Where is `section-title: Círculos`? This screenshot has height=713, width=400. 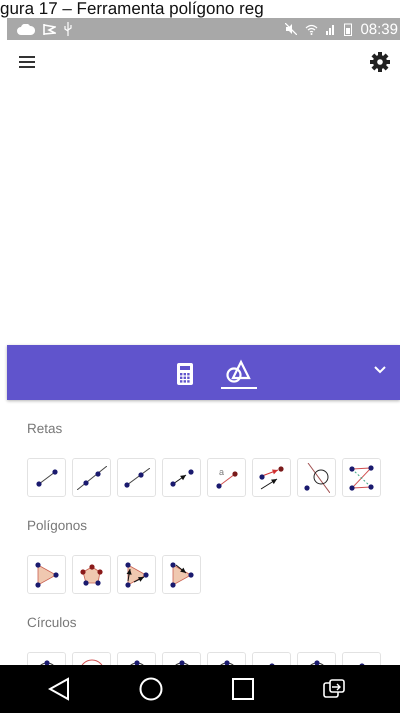 section-title: Círculos is located at coordinates (52, 623).